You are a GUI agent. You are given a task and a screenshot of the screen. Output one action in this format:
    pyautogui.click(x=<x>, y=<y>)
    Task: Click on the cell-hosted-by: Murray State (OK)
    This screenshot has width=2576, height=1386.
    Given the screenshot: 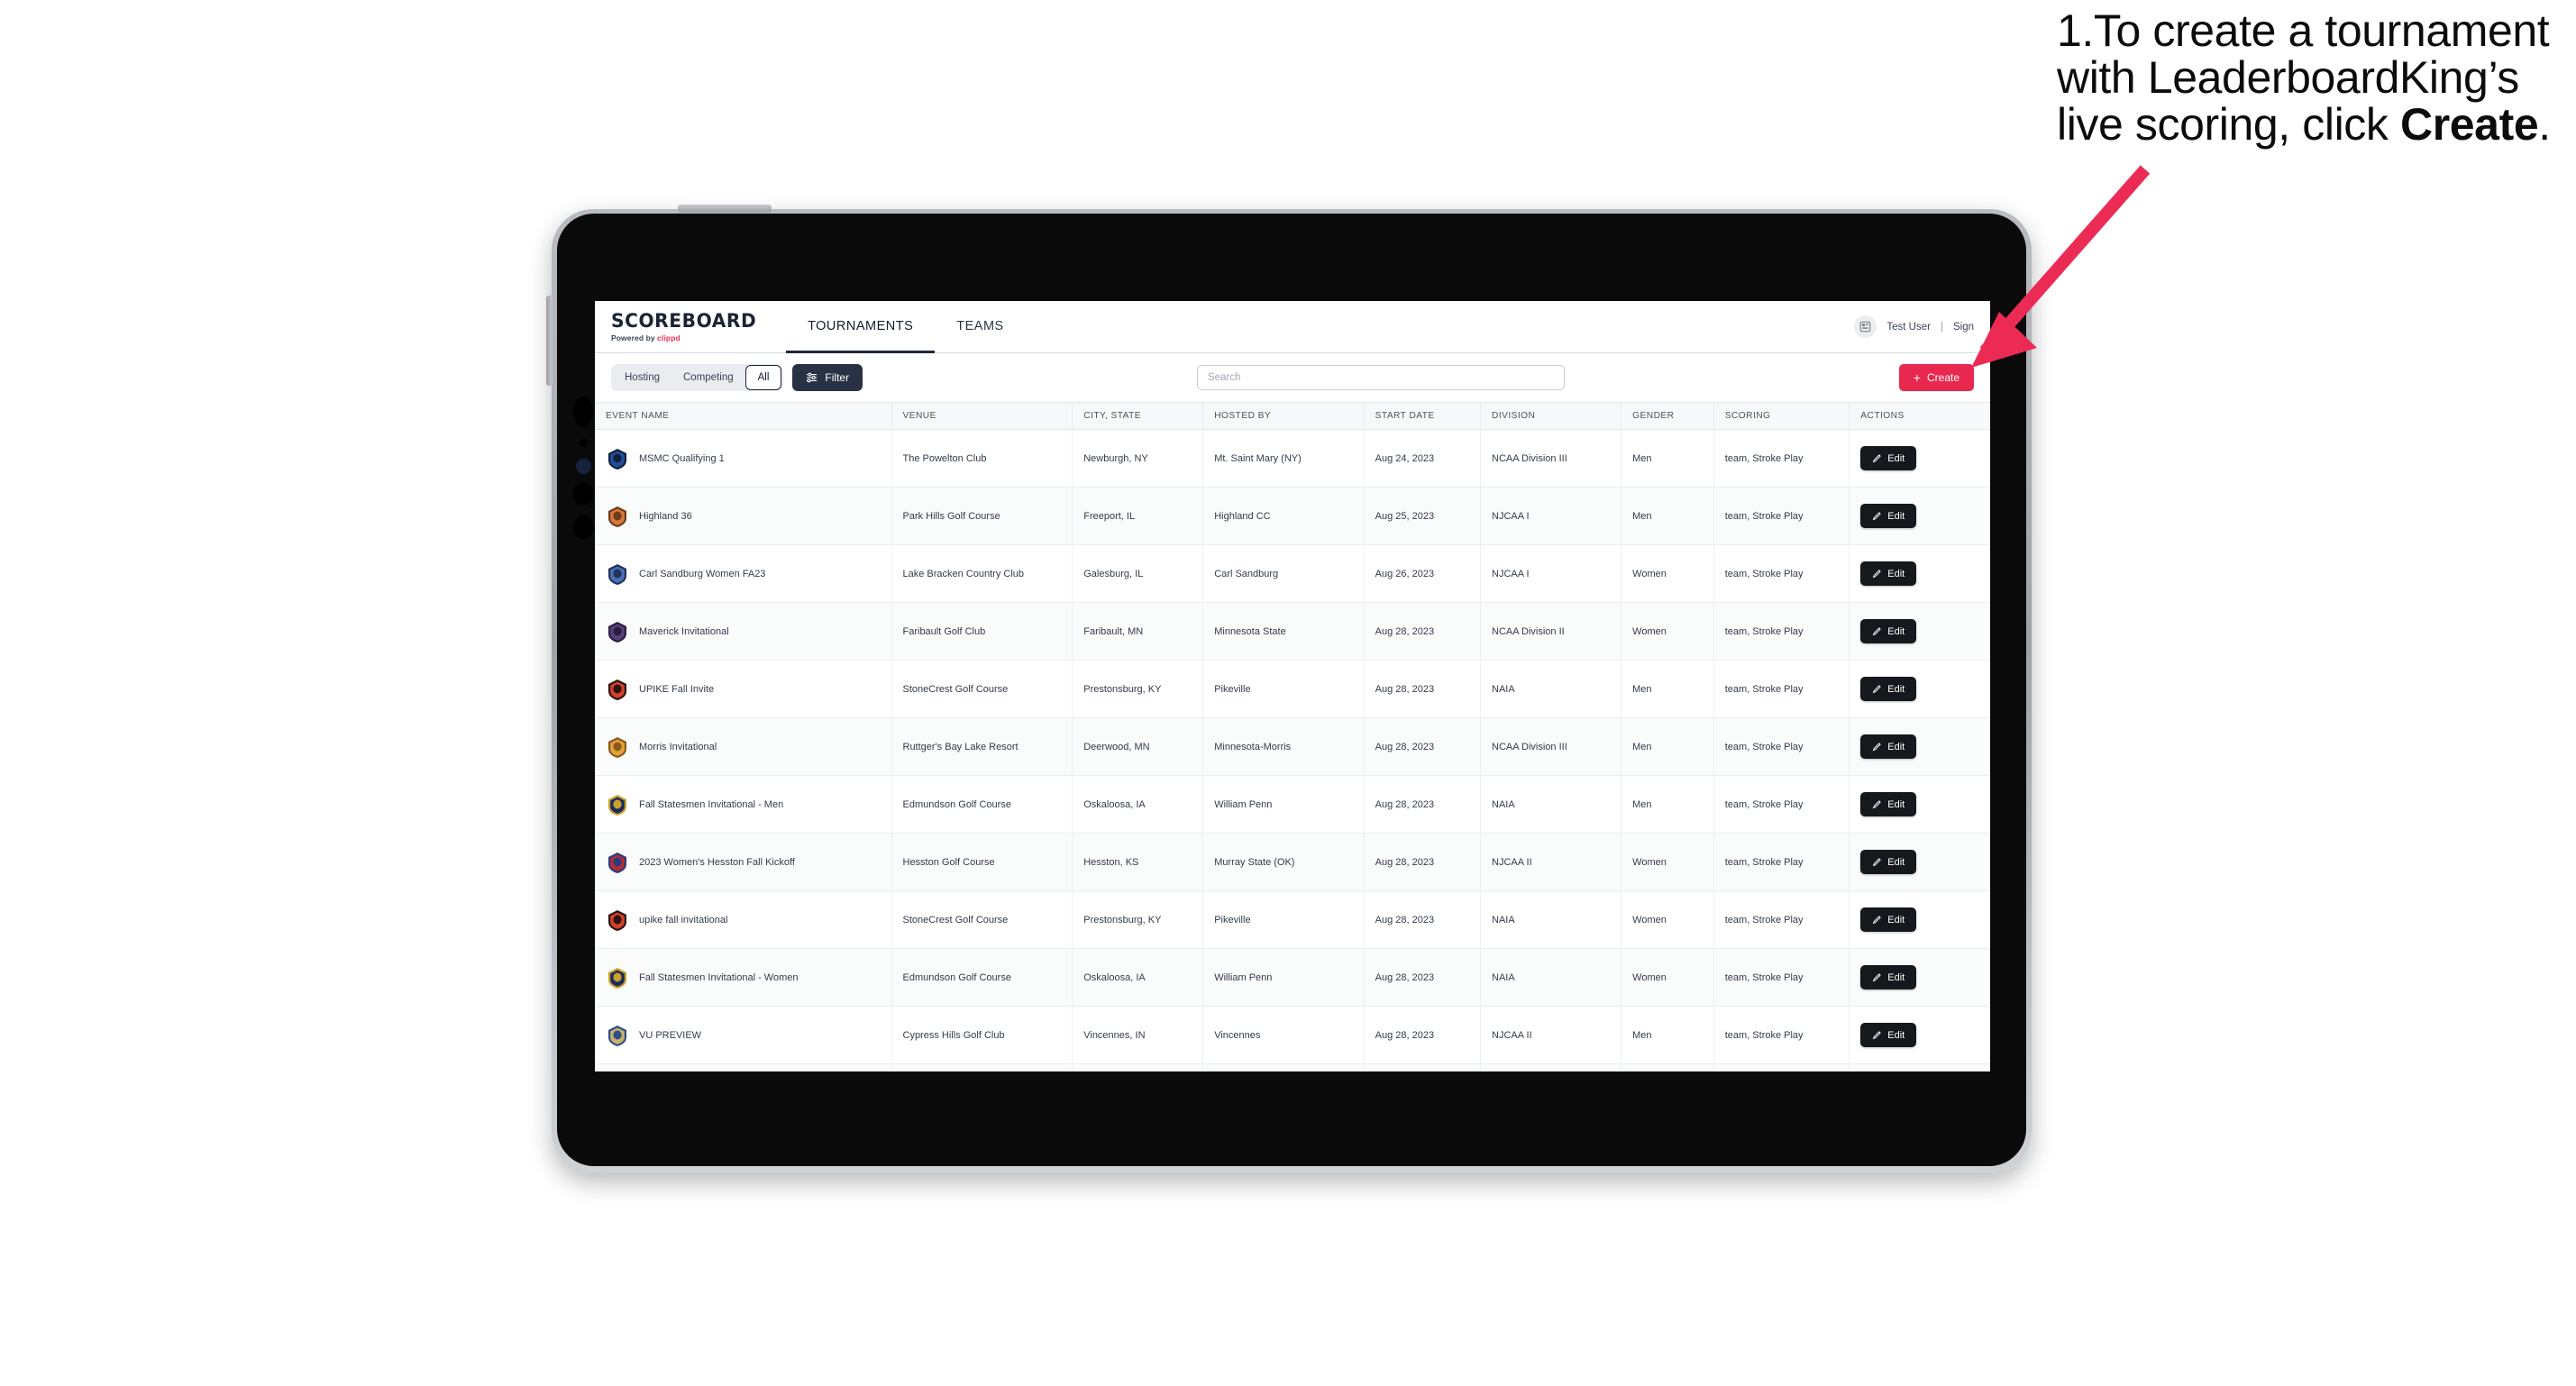 What is the action you would take?
    pyautogui.click(x=1283, y=862)
    